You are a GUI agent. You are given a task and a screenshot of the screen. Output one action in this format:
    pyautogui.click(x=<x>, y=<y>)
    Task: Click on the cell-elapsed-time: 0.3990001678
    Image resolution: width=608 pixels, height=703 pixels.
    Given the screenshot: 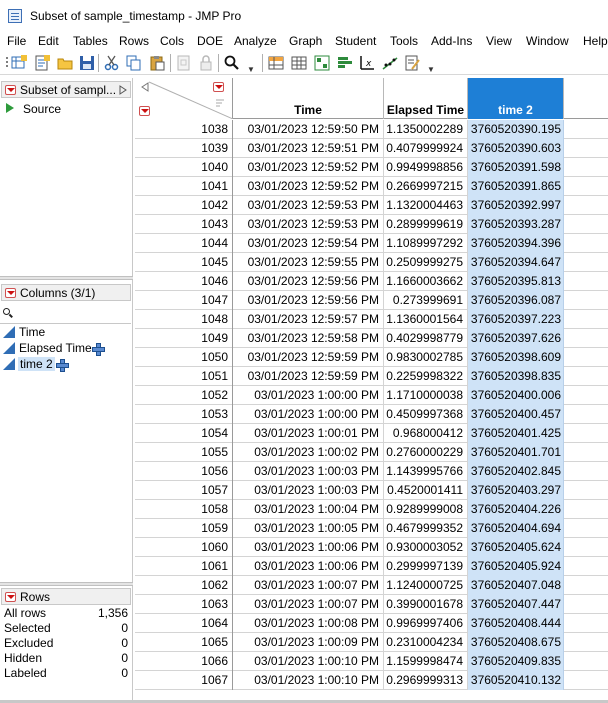 What is the action you would take?
    pyautogui.click(x=426, y=604)
    